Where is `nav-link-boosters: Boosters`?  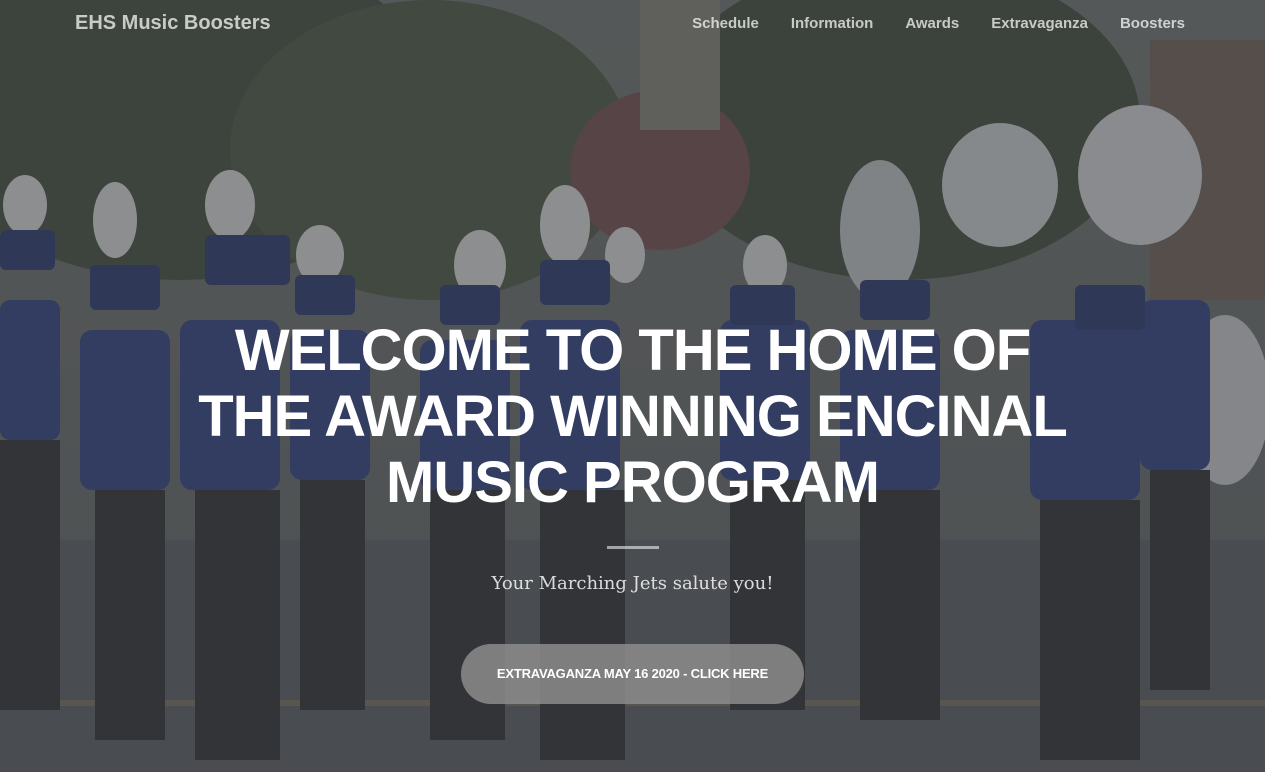
nav-link-boosters: Boosters is located at coordinates (1152, 23).